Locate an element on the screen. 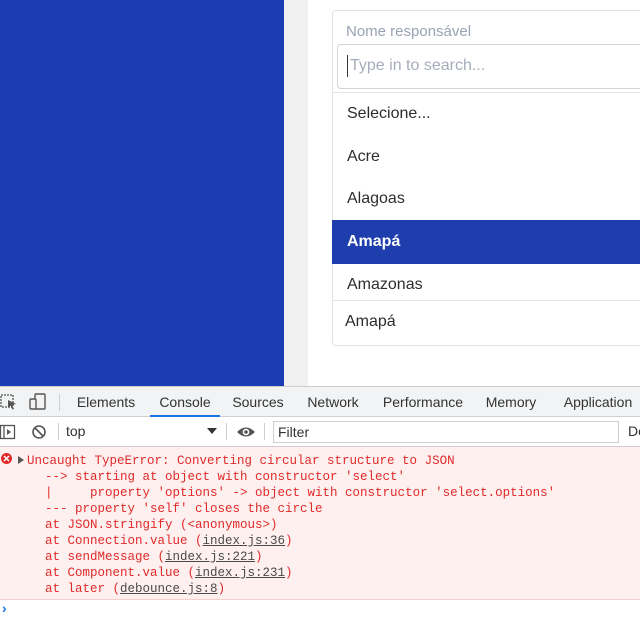  tab-elements: Elements is located at coordinates (106, 402).